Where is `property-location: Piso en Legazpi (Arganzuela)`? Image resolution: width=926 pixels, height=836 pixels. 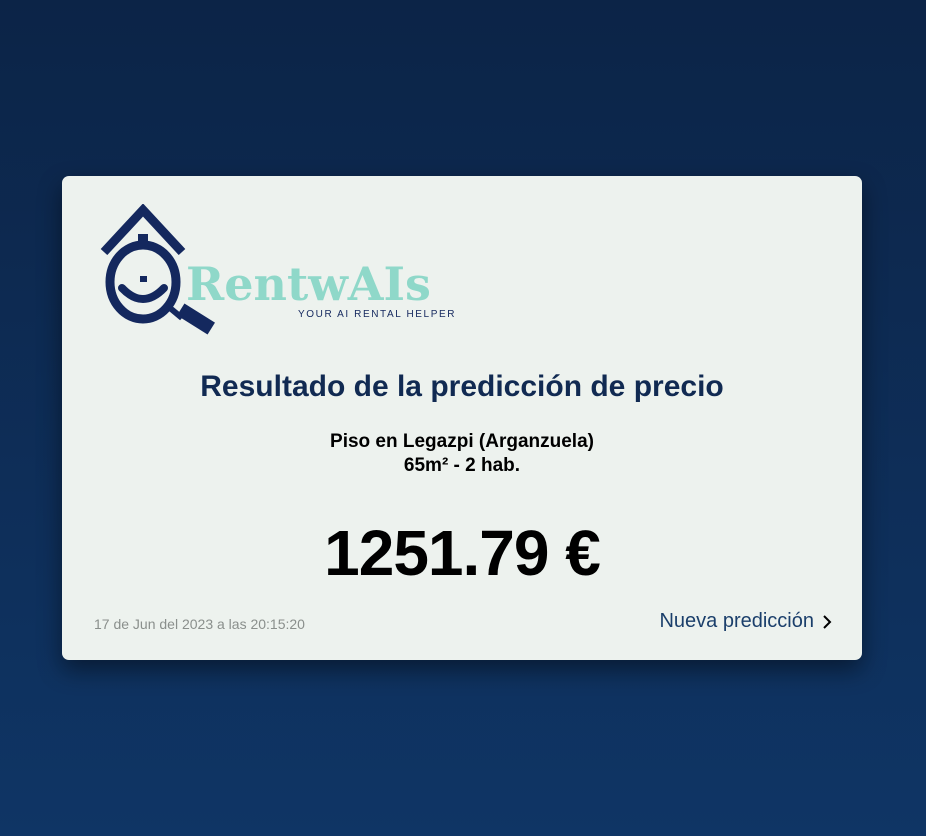 property-location: Piso en Legazpi (Arganzuela) is located at coordinates (462, 441).